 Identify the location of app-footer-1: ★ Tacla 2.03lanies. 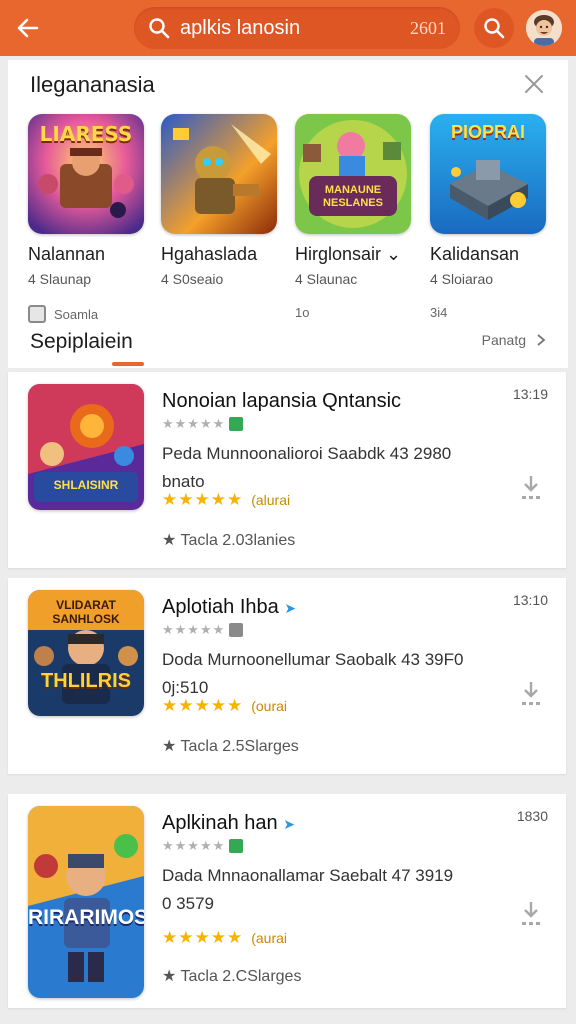
(229, 540).